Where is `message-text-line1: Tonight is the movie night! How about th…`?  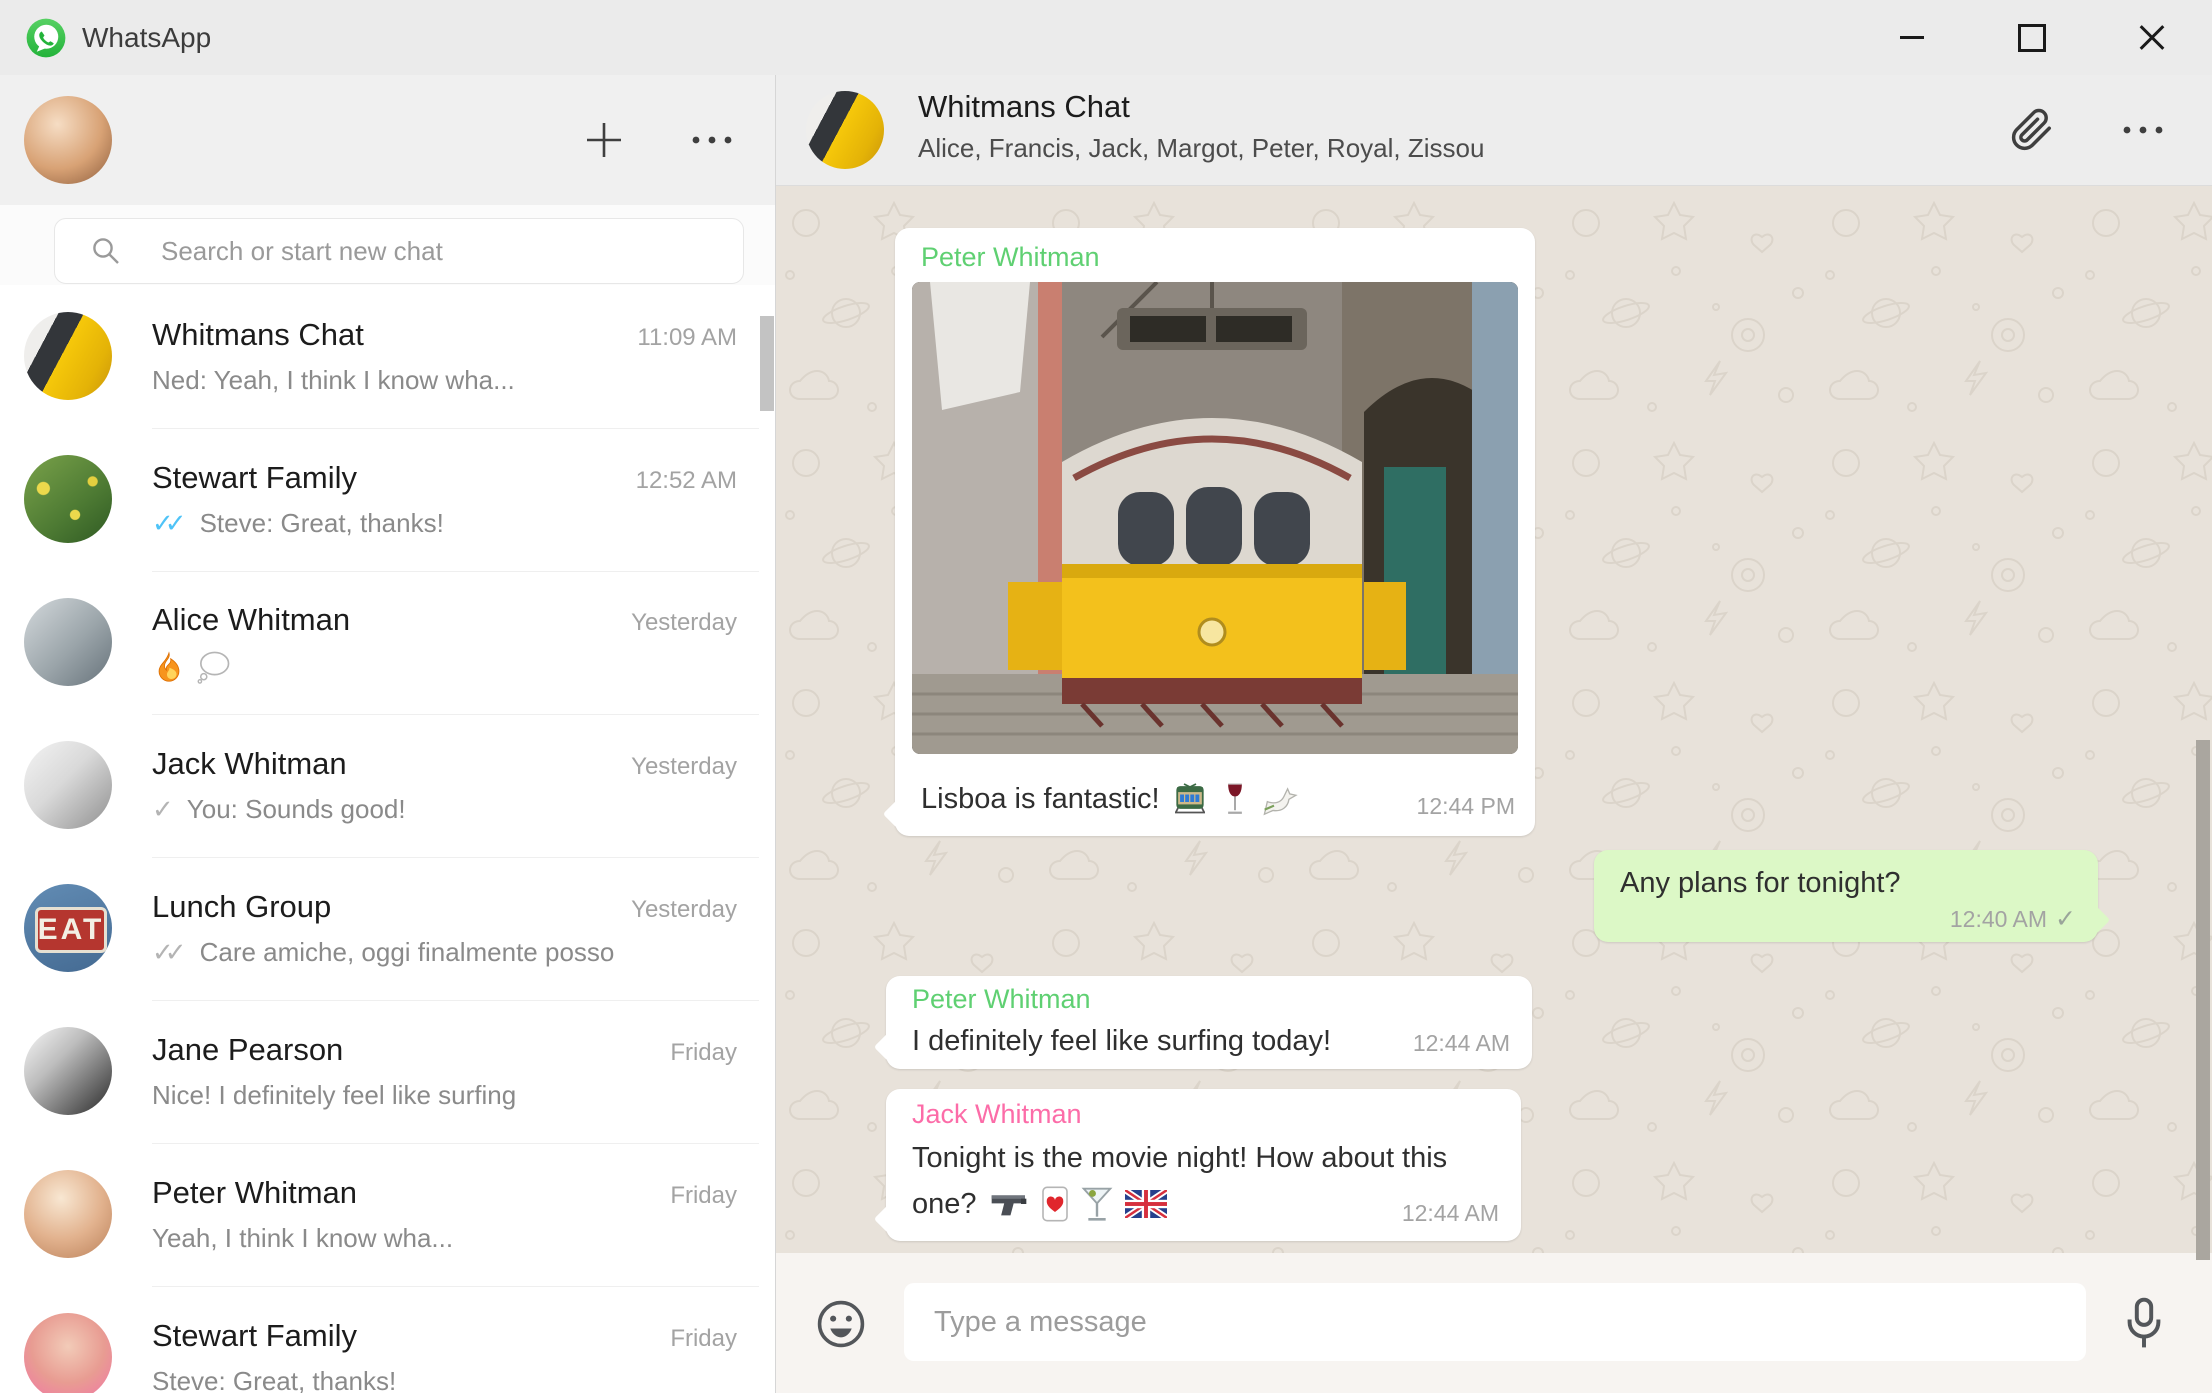 message-text-line1: Tonight is the movie night! How about th… is located at coordinates (1180, 1158).